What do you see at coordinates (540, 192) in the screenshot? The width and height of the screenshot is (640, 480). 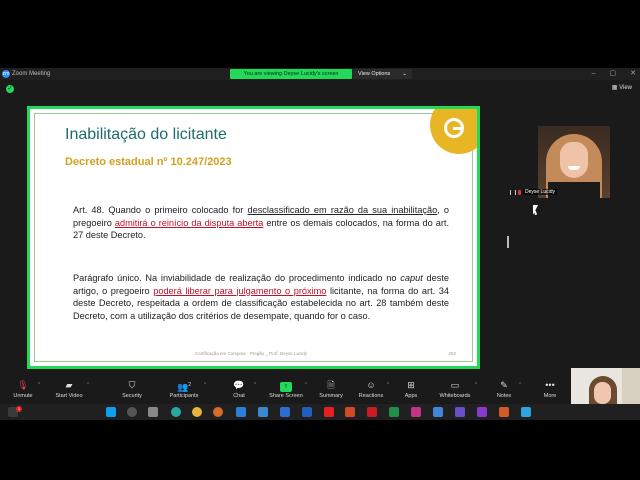 I see `participant-name: Deyse Lucidy` at bounding box center [540, 192].